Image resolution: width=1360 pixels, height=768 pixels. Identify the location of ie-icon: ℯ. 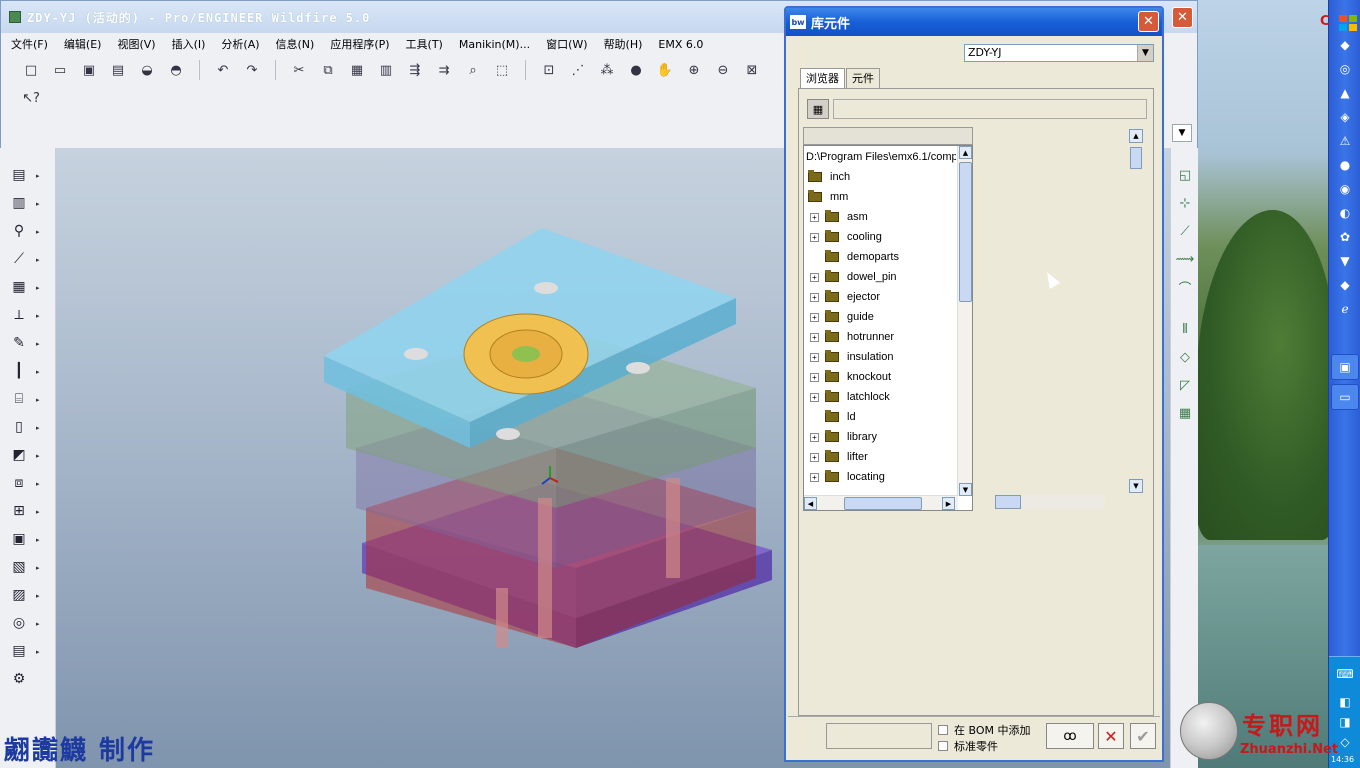
(1345, 309).